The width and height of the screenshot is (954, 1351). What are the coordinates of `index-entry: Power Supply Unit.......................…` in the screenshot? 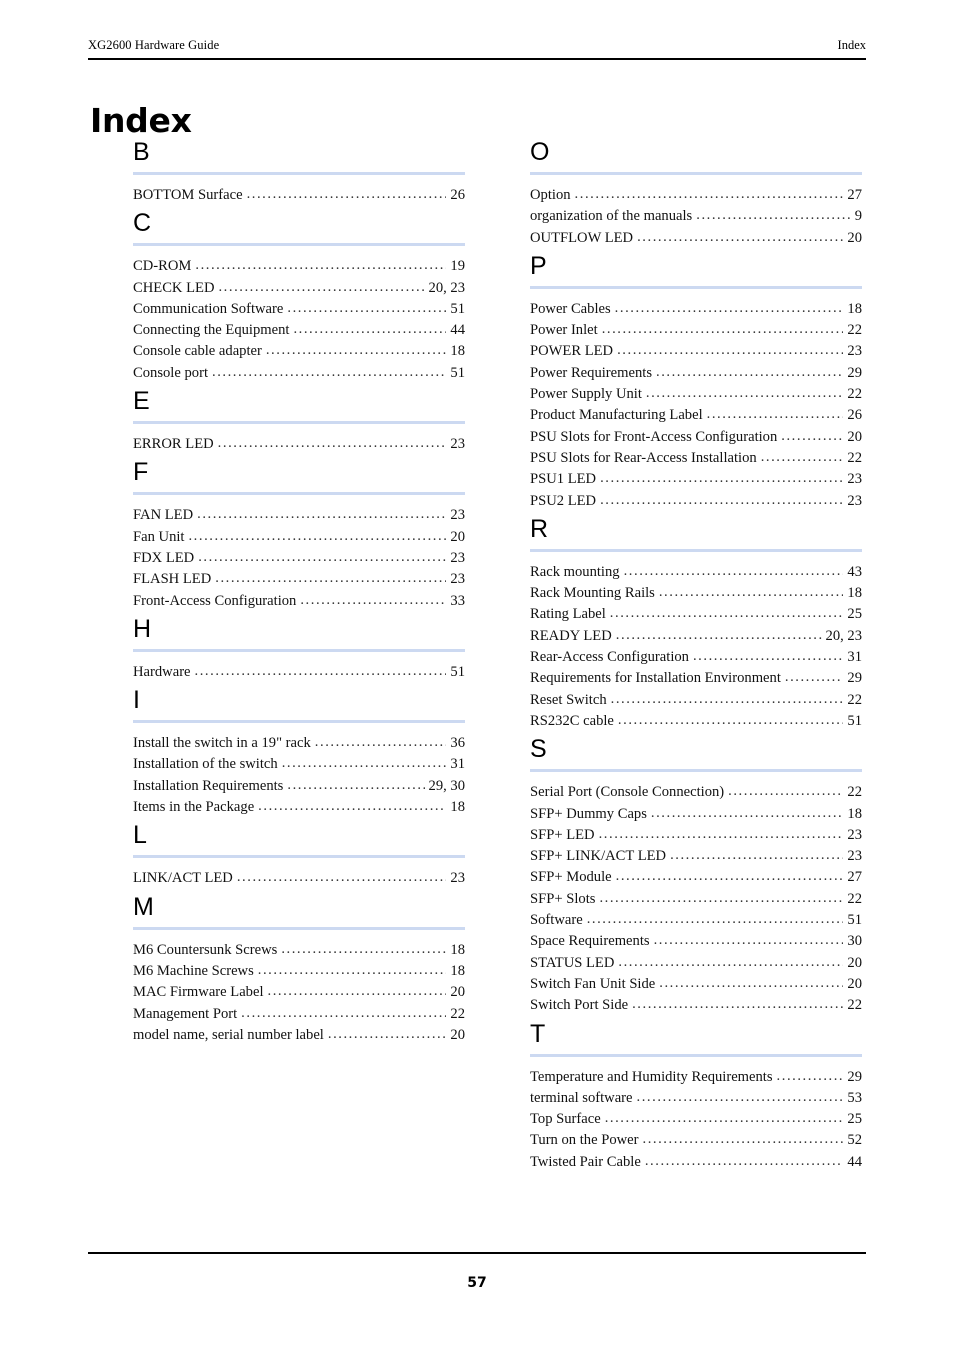 It's located at (696, 394).